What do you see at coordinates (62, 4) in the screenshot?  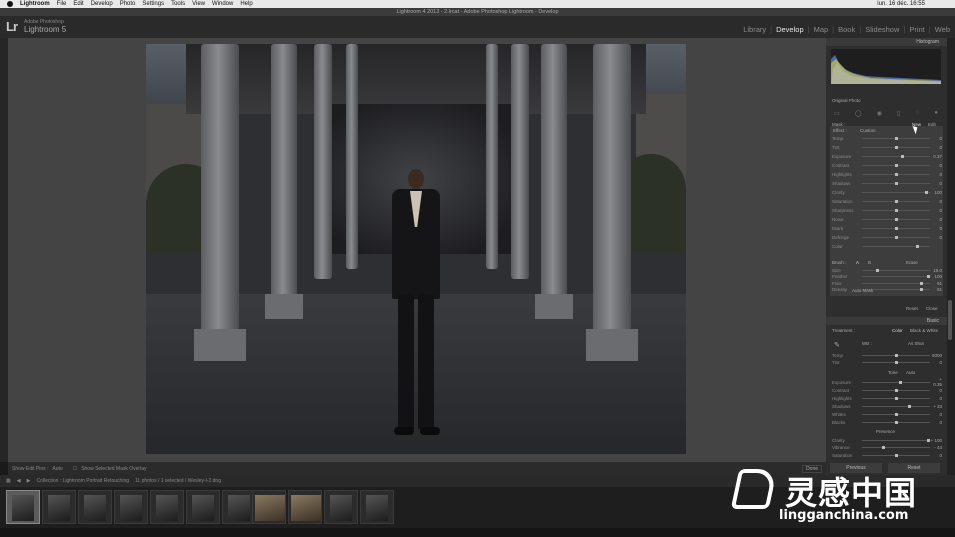 I see `menu-file: File` at bounding box center [62, 4].